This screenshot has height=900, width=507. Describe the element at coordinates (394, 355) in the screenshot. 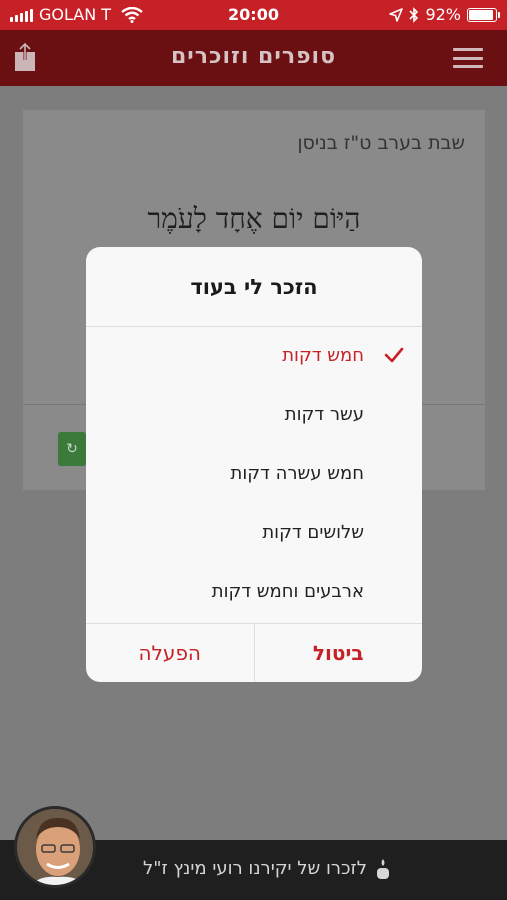

I see `checkmark-icon` at that location.